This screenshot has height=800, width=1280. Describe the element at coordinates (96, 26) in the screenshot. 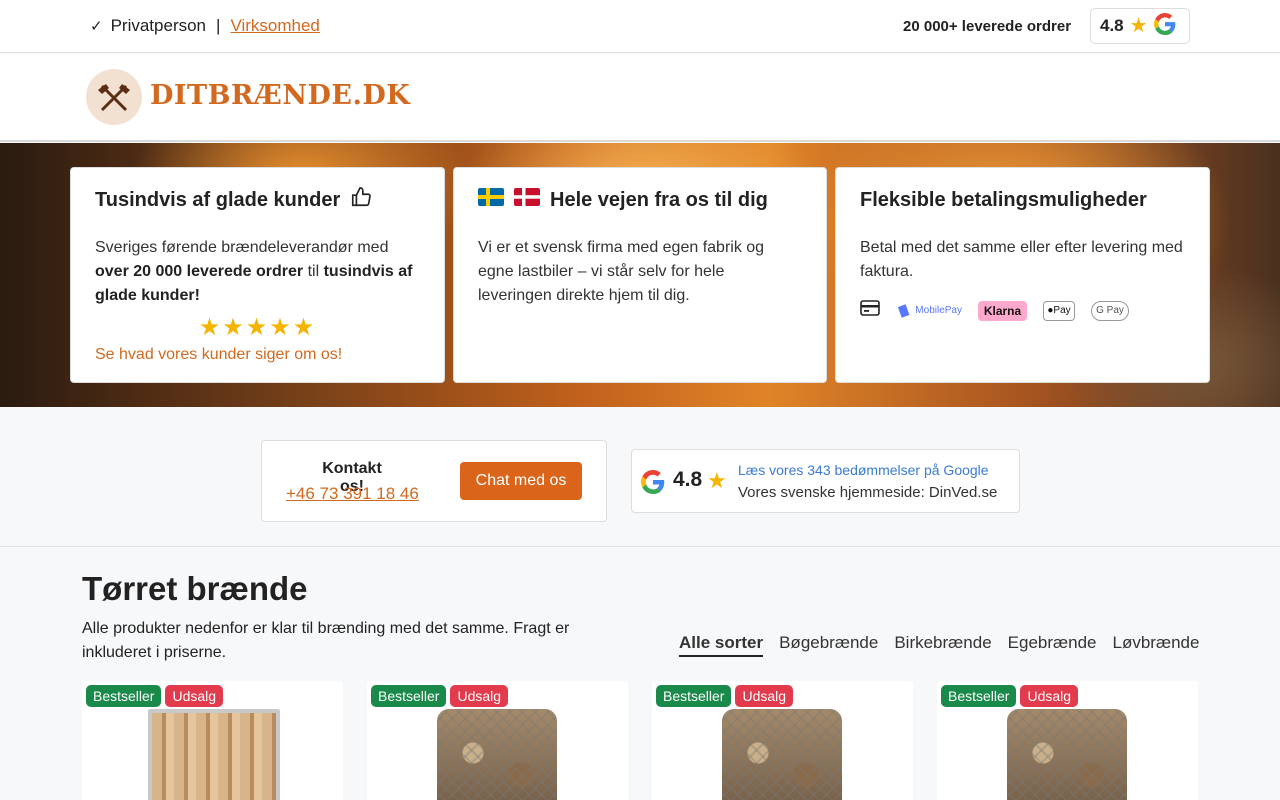

I see `check-icon: ✓` at that location.